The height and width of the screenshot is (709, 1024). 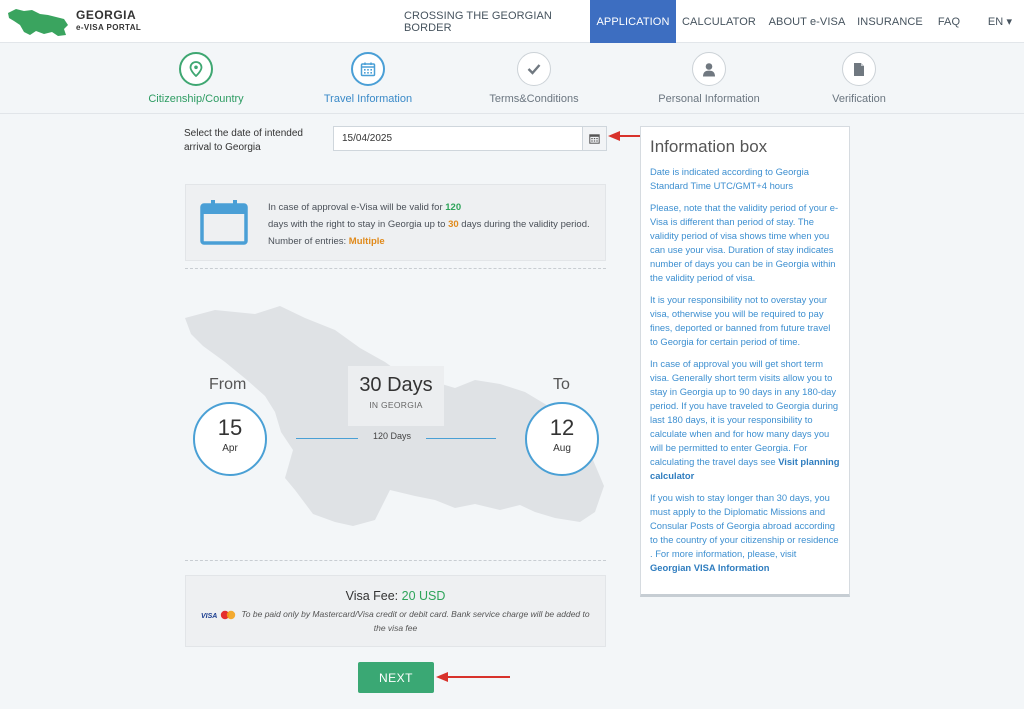 I want to click on card-logos-icon: VISA, so click(x=218, y=615).